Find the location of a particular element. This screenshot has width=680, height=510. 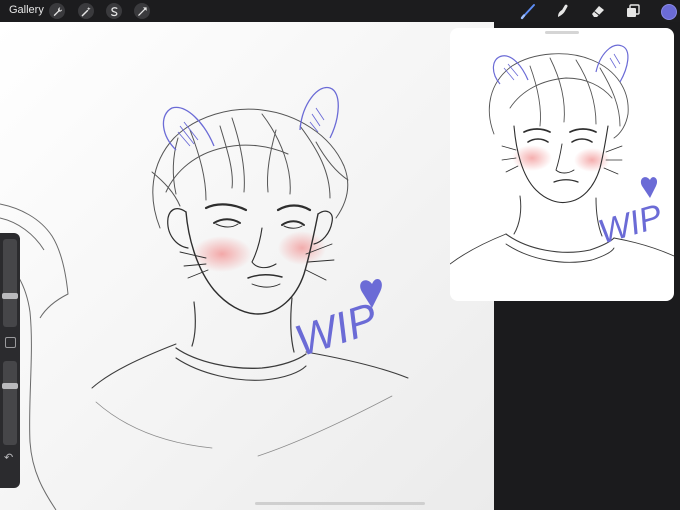

wrench-icon is located at coordinates (57, 11).